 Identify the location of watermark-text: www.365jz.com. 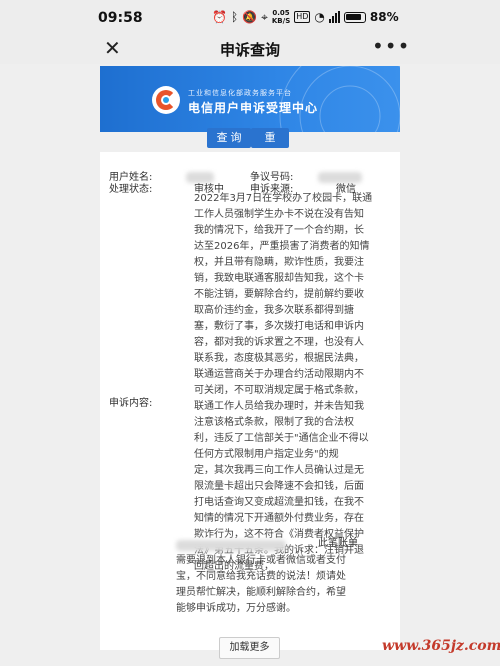
(441, 646).